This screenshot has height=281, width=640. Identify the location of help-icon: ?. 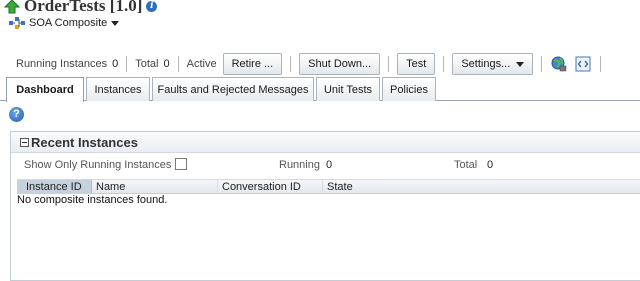
(16, 114).